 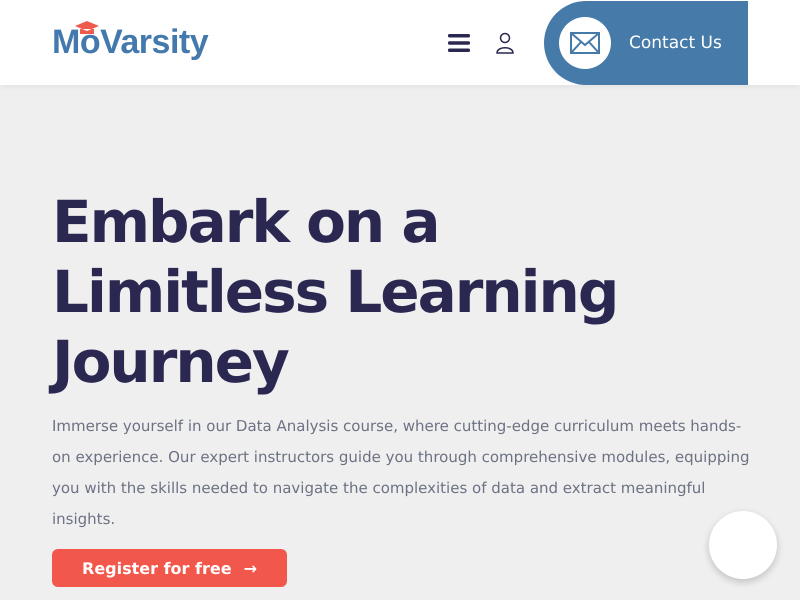 What do you see at coordinates (459, 43) in the screenshot?
I see `menu-button` at bounding box center [459, 43].